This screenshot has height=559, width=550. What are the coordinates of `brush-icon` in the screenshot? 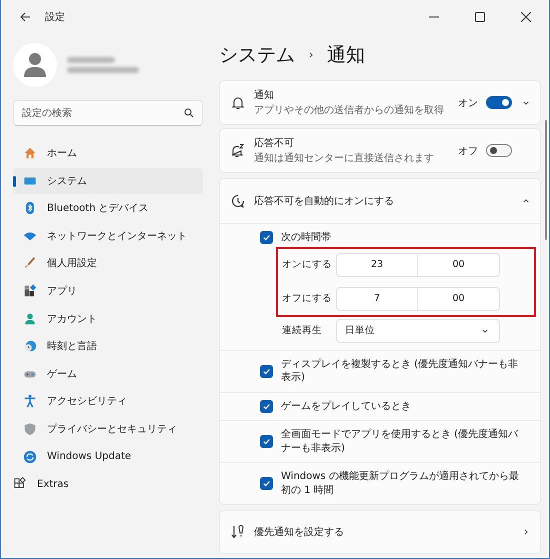 It's located at (30, 263).